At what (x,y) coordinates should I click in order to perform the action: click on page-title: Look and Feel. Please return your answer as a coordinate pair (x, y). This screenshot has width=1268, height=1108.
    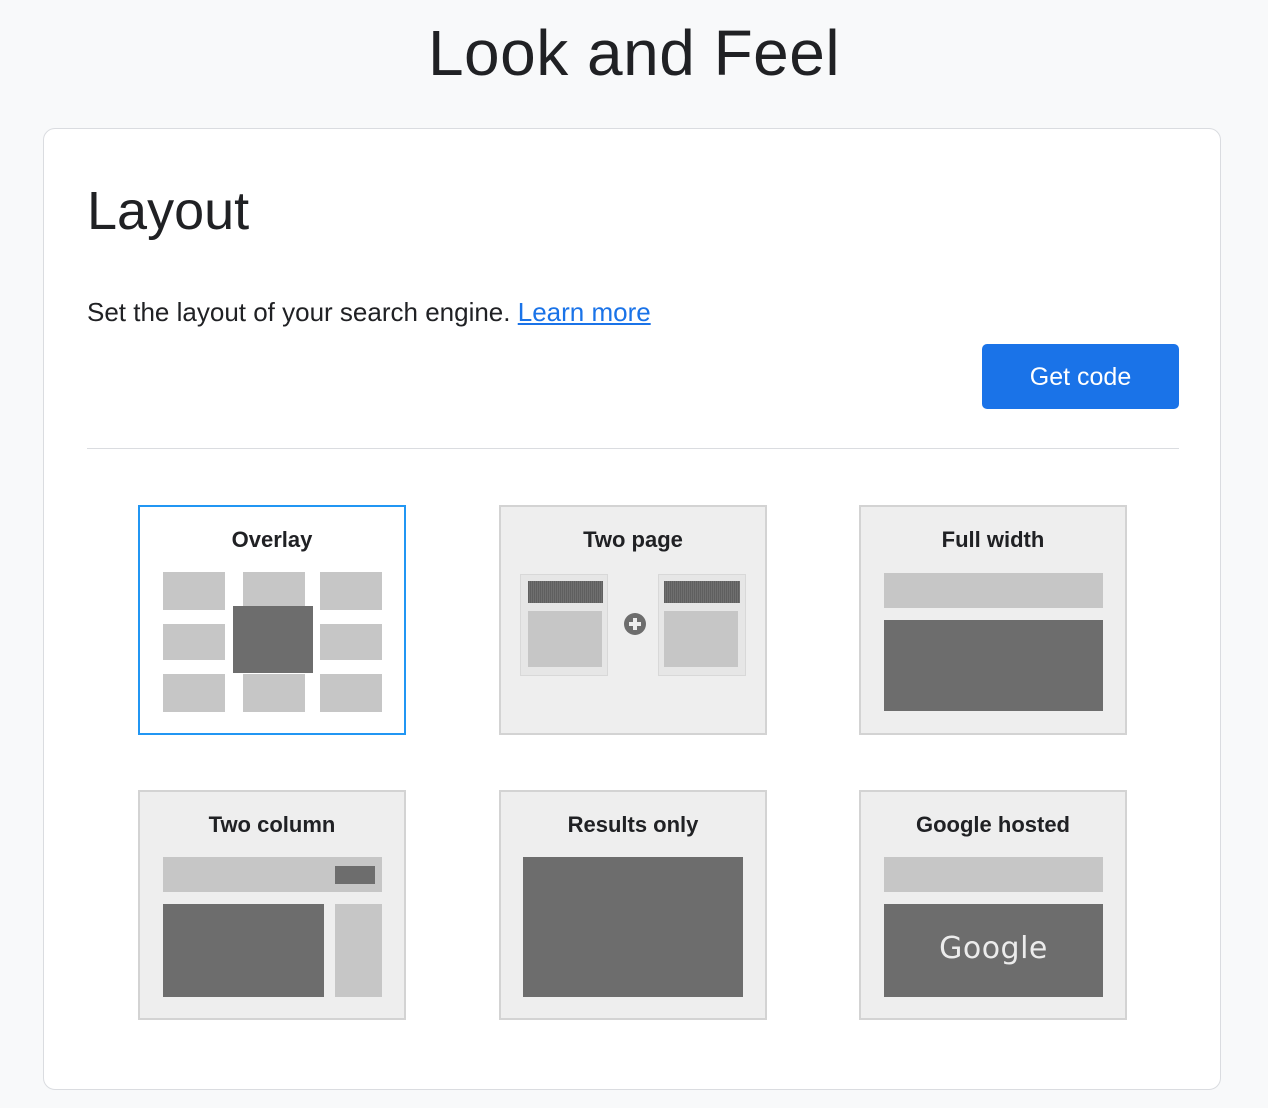
    Looking at the image, I should click on (634, 53).